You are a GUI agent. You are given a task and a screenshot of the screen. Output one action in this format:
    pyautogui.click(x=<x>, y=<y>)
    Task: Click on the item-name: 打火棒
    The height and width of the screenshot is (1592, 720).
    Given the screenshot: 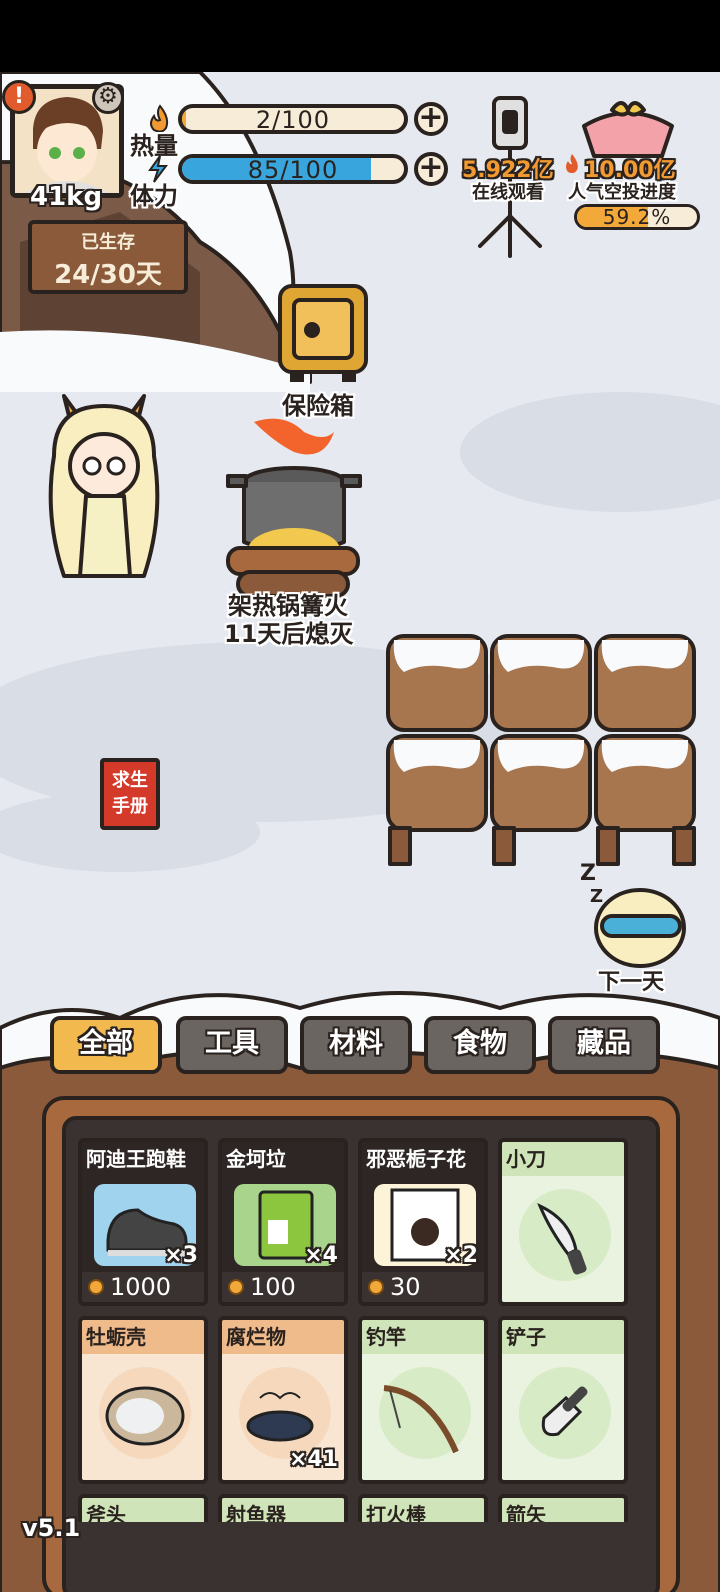 What is the action you would take?
    pyautogui.click(x=423, y=1510)
    